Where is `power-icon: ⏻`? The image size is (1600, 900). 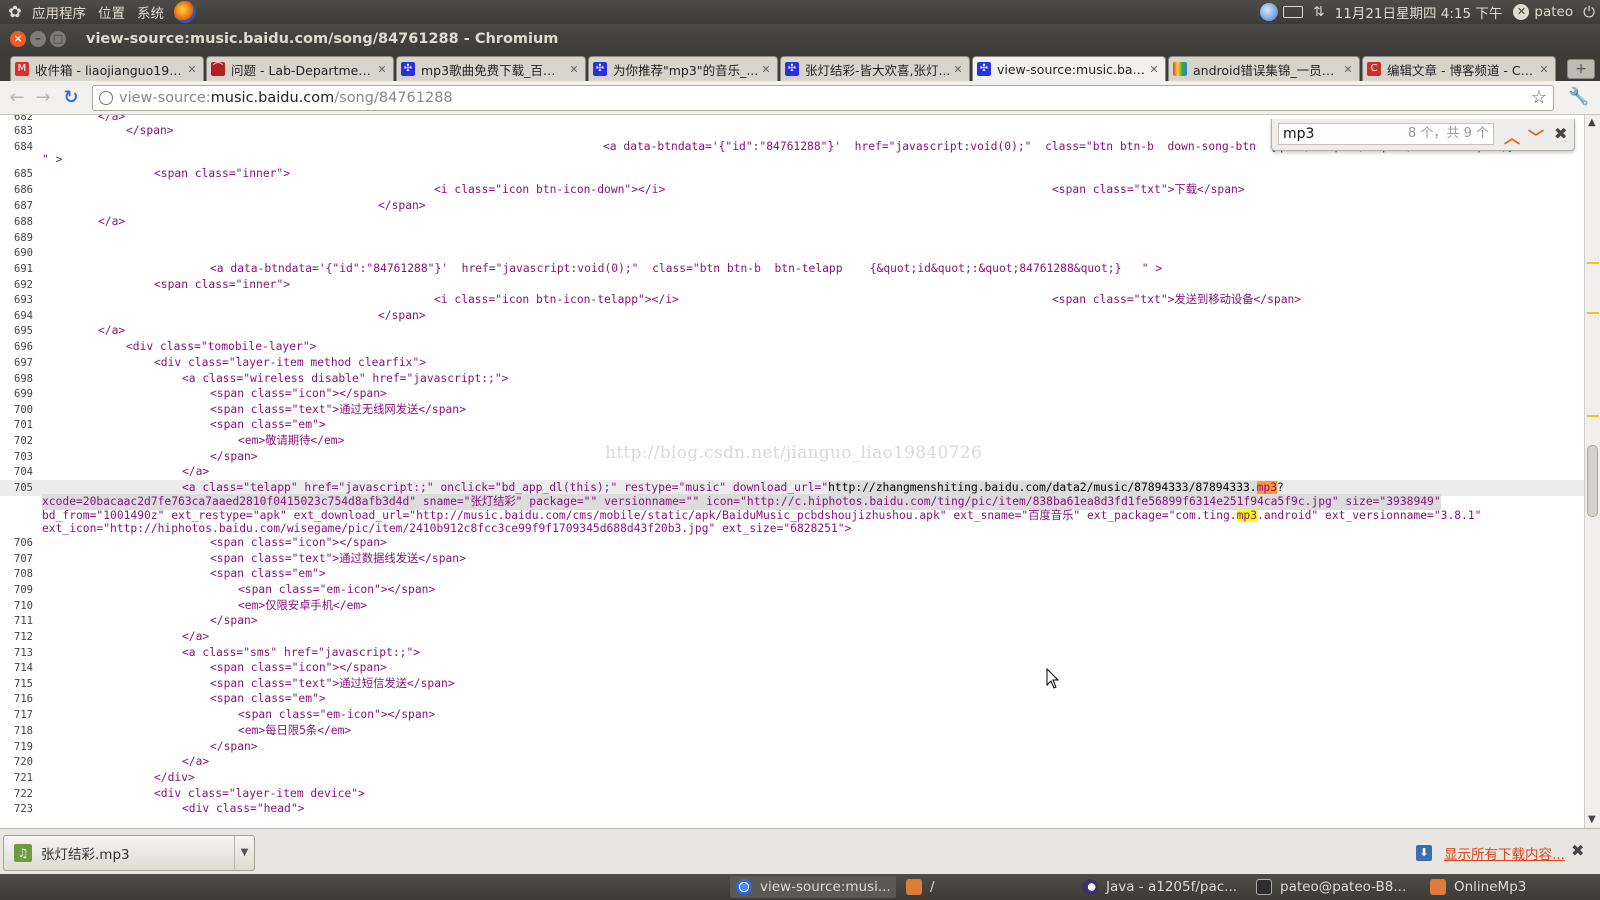 power-icon: ⏻ is located at coordinates (1589, 12).